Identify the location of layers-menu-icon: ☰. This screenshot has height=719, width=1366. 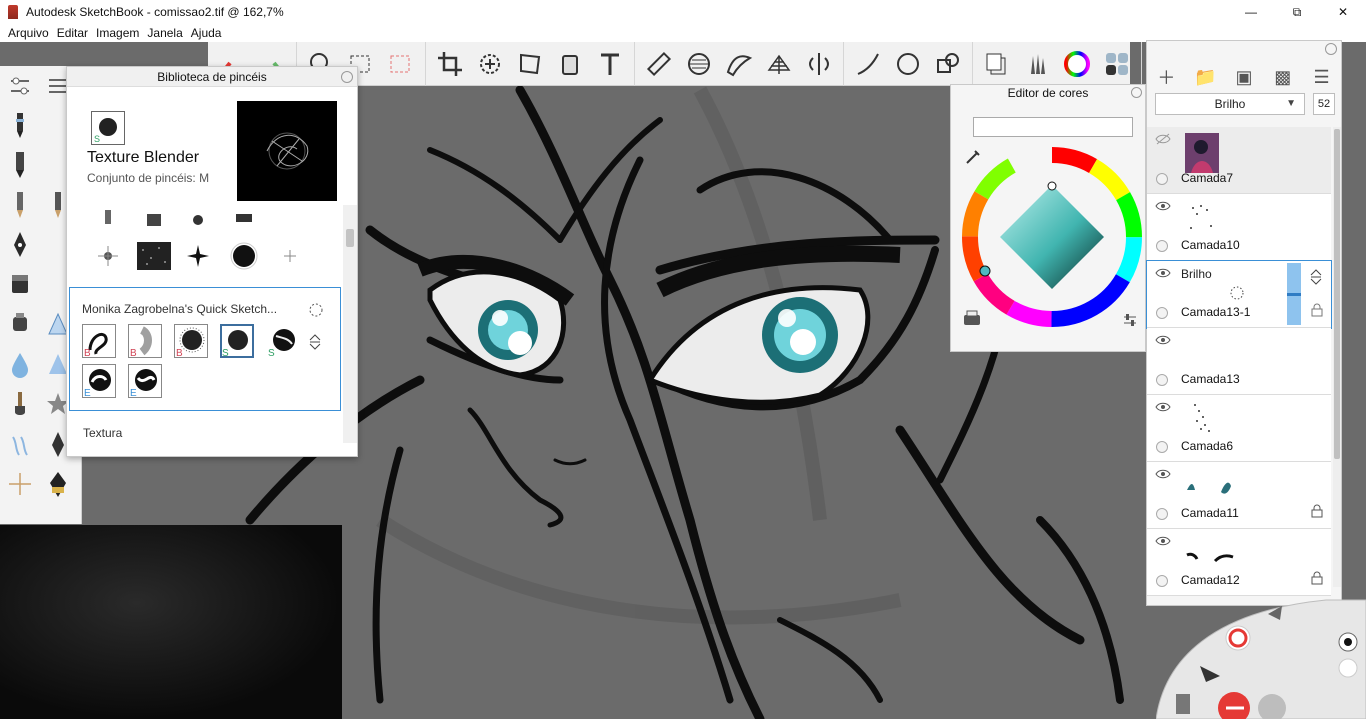
(1322, 77).